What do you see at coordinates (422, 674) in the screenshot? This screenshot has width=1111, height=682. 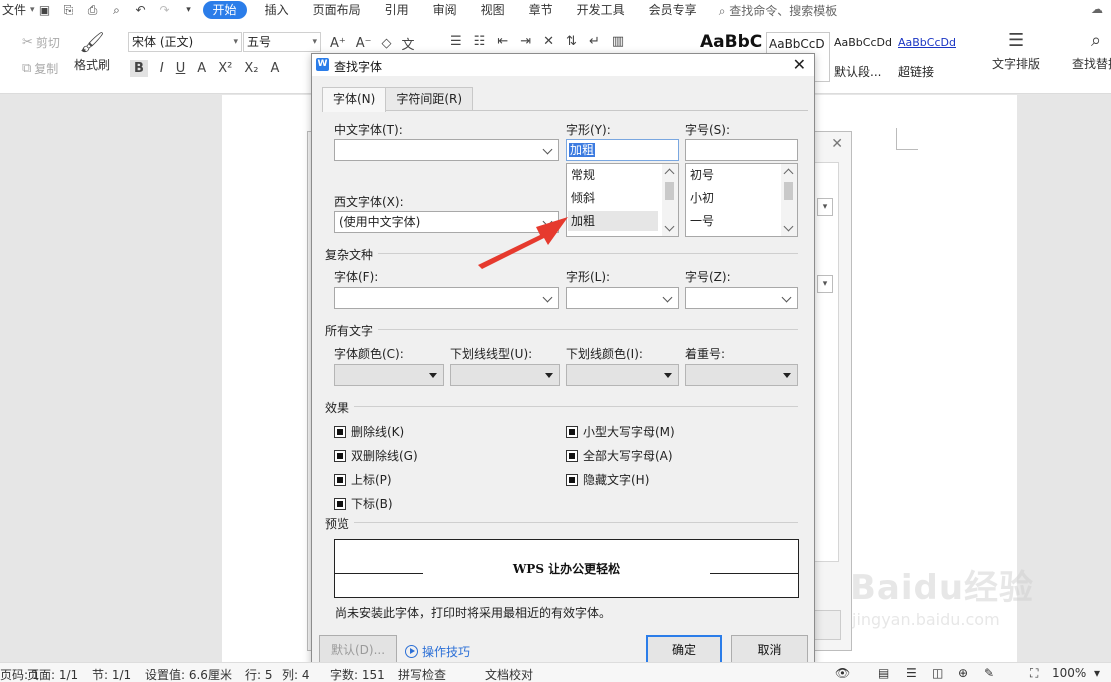 I see `spellcheck-button: 拼写检查` at bounding box center [422, 674].